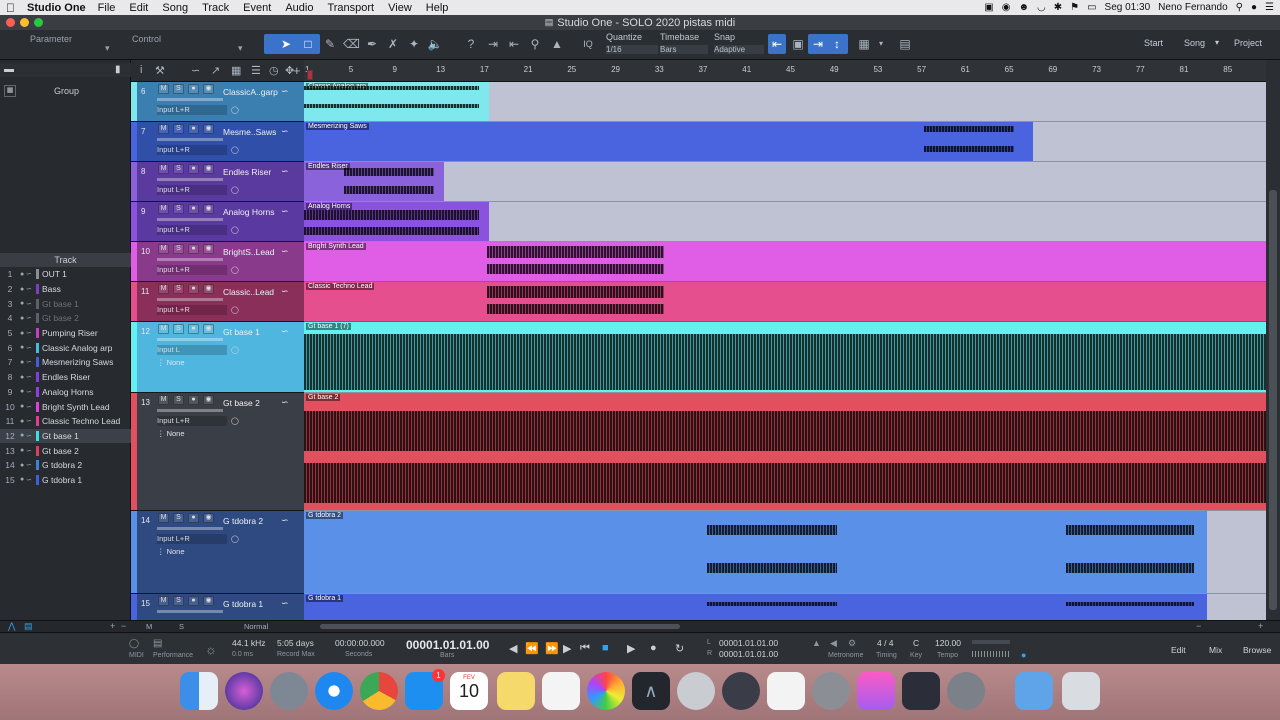  What do you see at coordinates (28, 626) in the screenshot?
I see `piano-icon: ▤` at bounding box center [28, 626].